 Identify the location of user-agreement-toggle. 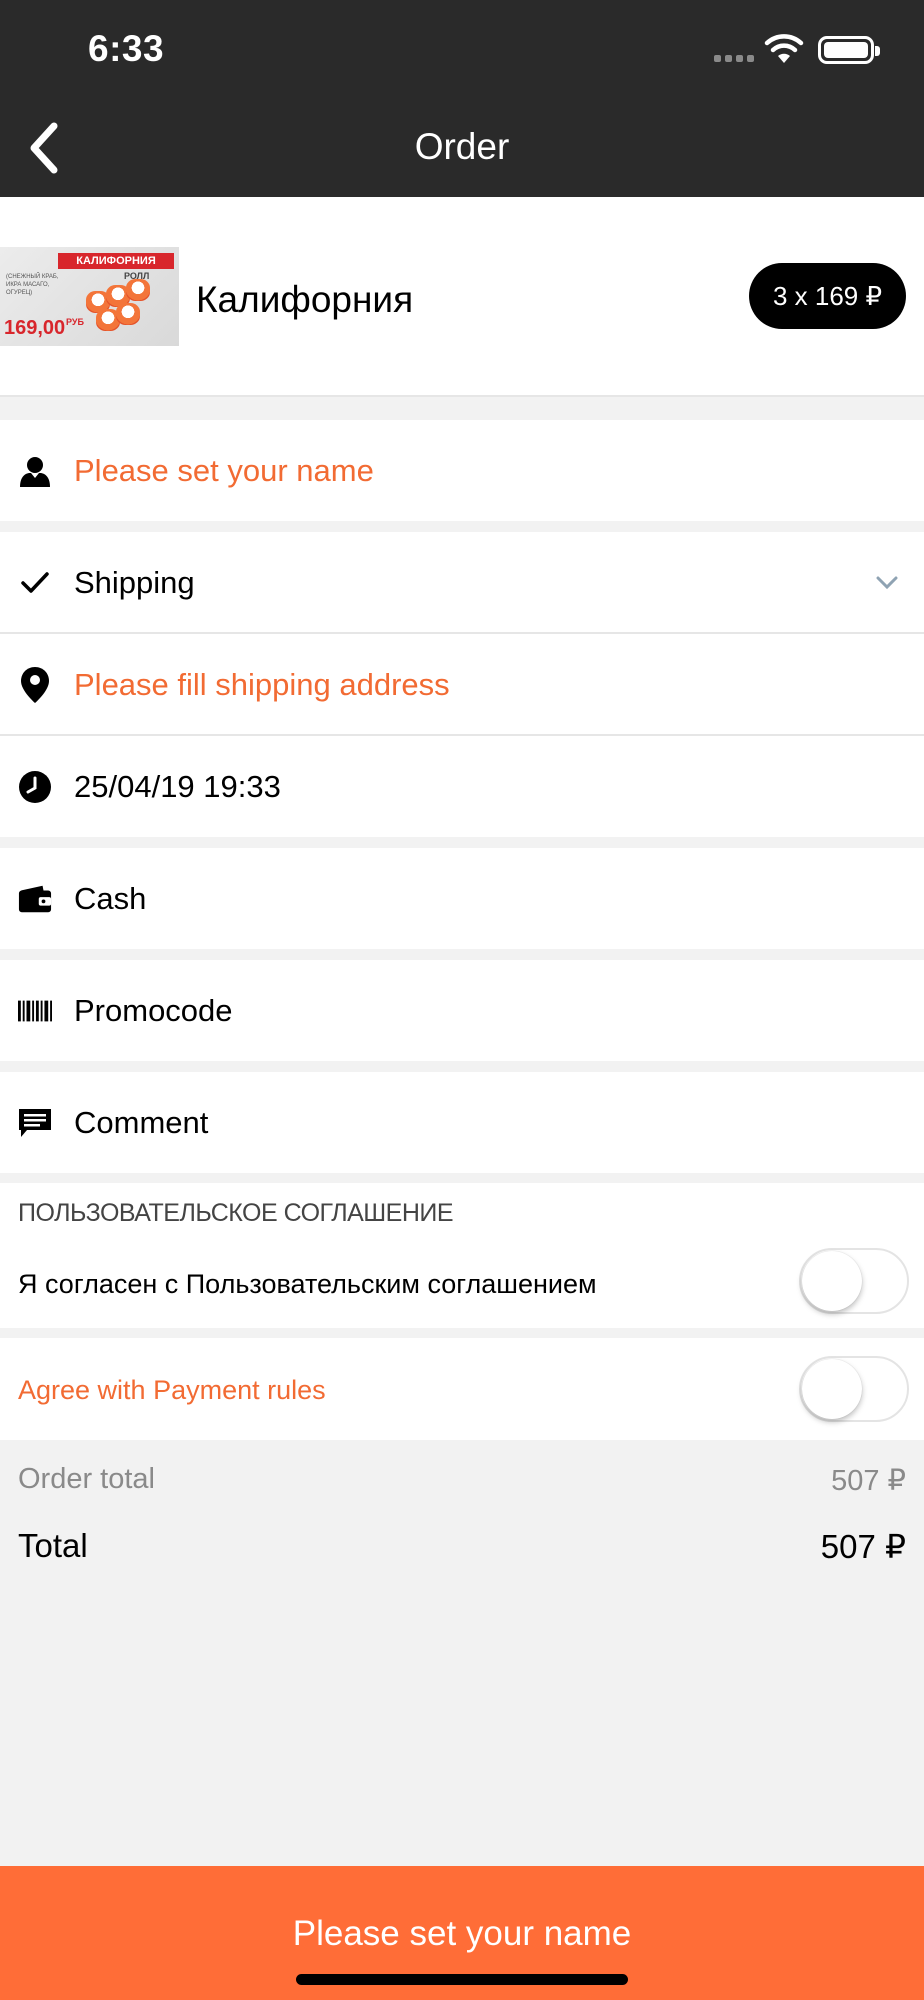
(854, 1281).